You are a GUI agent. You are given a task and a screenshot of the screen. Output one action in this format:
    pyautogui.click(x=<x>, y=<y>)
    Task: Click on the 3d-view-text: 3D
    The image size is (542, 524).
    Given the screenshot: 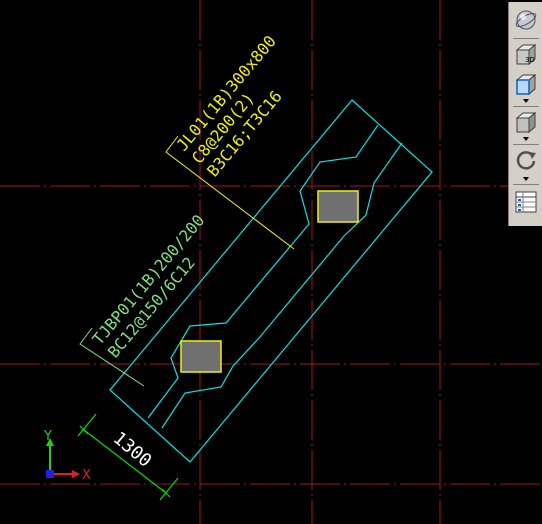 What is the action you would take?
    pyautogui.click(x=530, y=60)
    